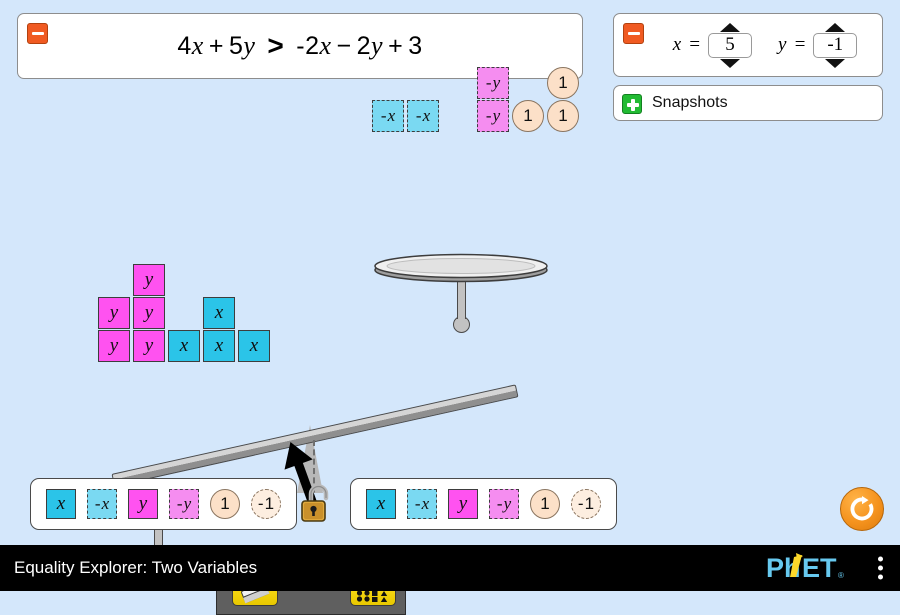 The height and width of the screenshot is (615, 900). What do you see at coordinates (800, 44) in the screenshot?
I see `variable-y-equals: =` at bounding box center [800, 44].